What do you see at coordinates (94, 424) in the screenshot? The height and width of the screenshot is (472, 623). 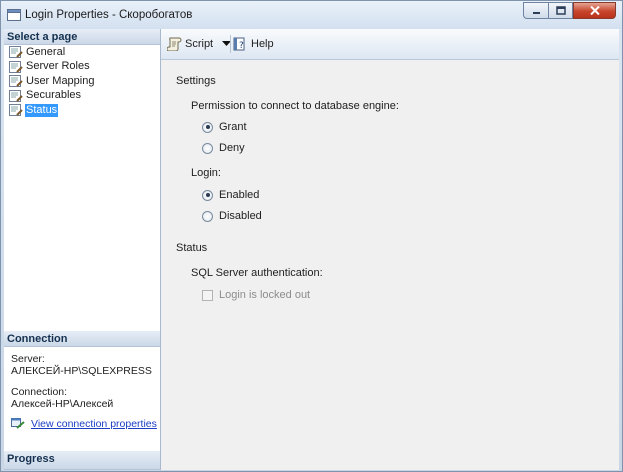 I see `view-connection-properties-link: View connection properties` at bounding box center [94, 424].